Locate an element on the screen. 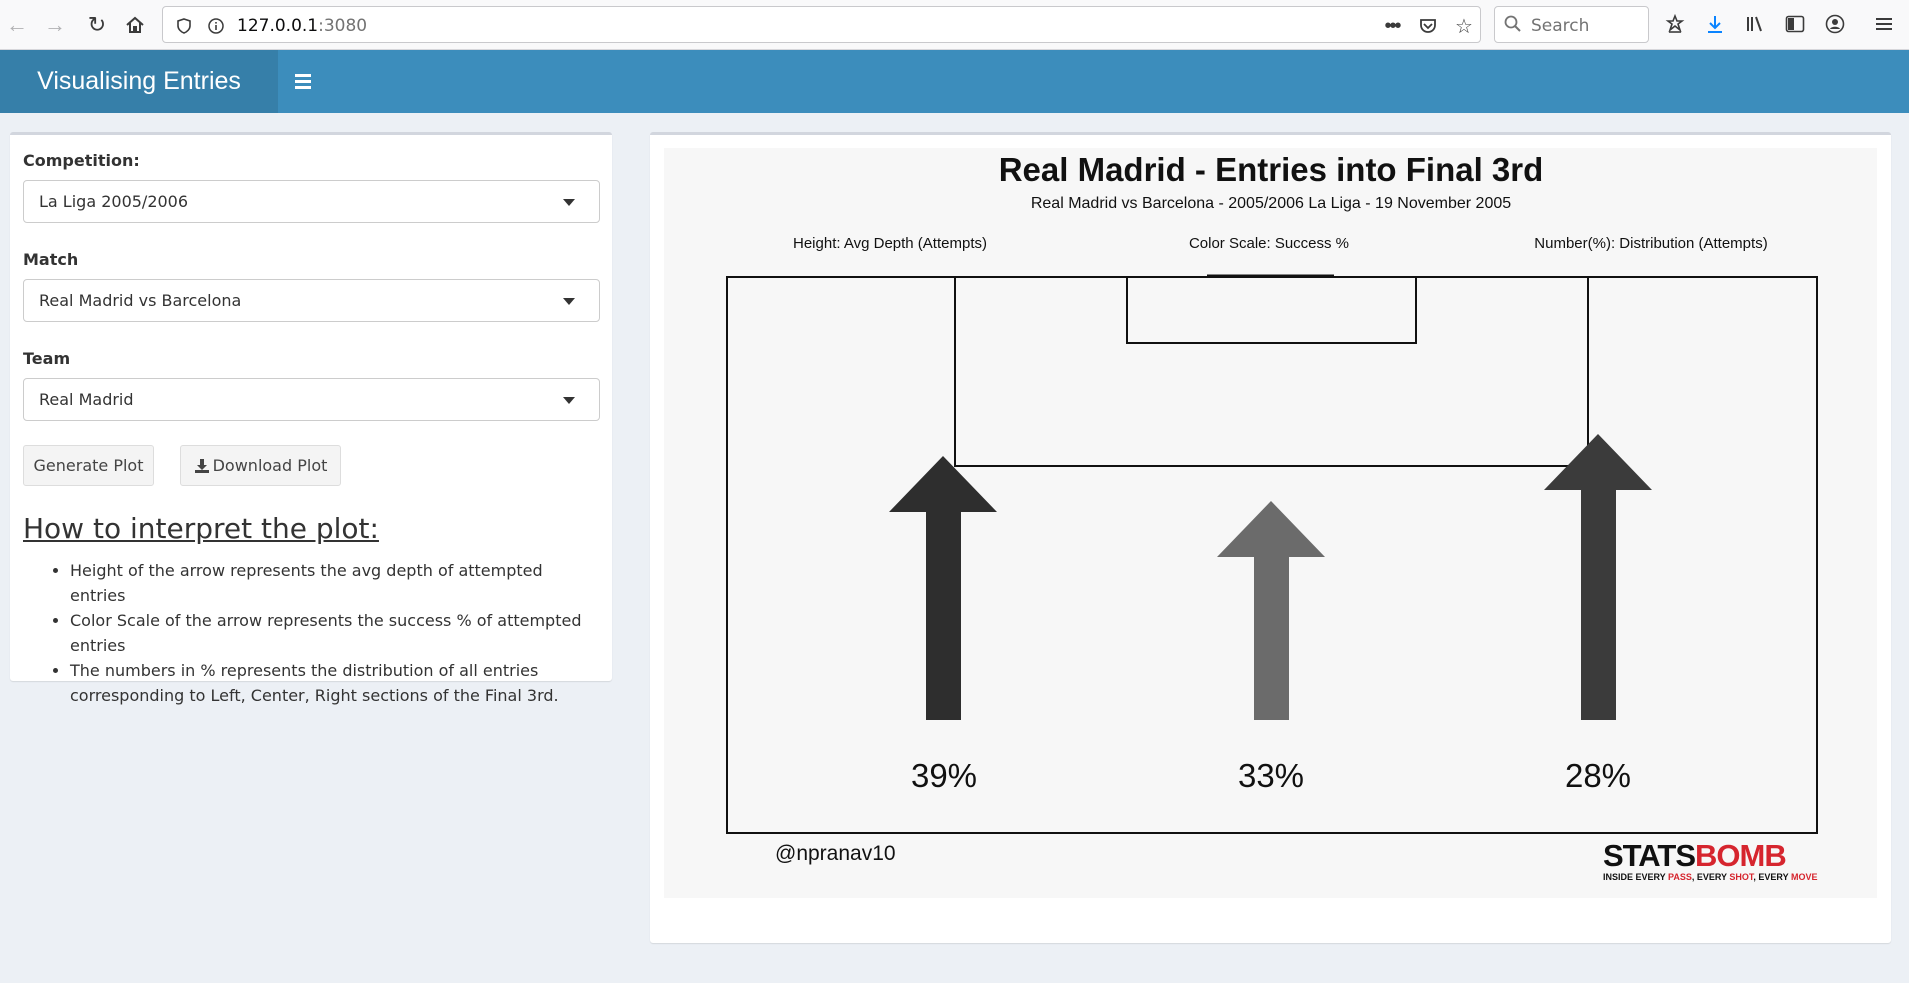  percent-label-center: 33% is located at coordinates (1271, 775).